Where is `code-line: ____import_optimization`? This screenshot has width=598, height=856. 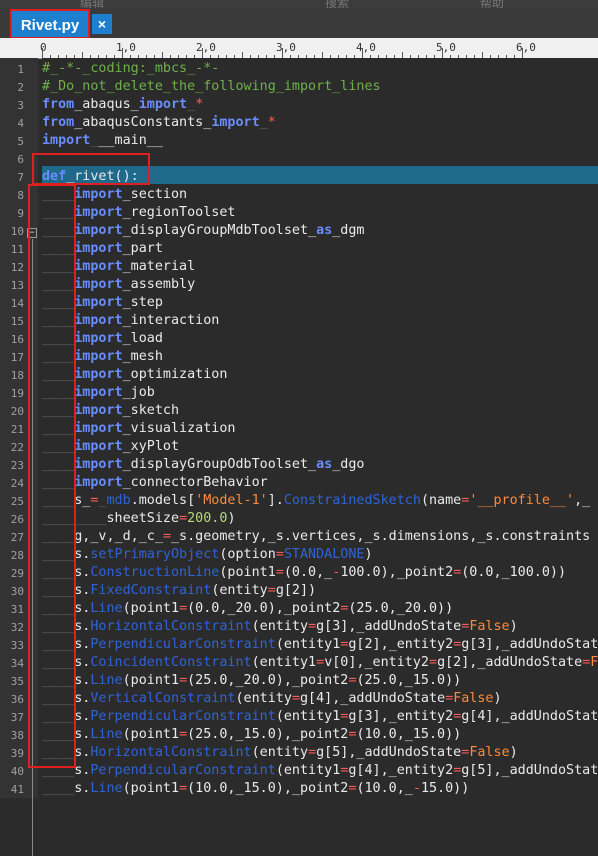 code-line: ____import_optimization is located at coordinates (134, 376).